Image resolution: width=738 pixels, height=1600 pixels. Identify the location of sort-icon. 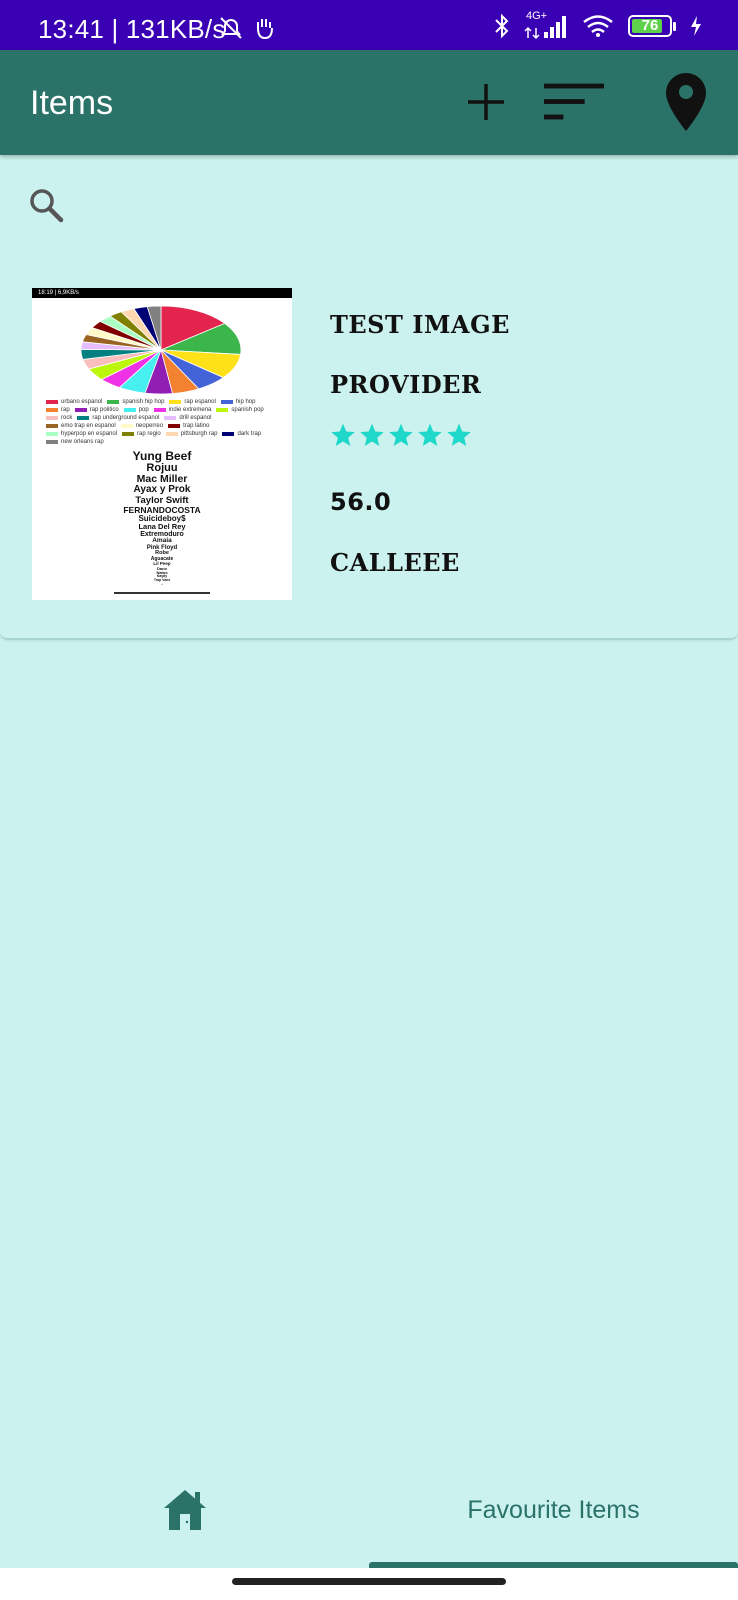
(574, 101).